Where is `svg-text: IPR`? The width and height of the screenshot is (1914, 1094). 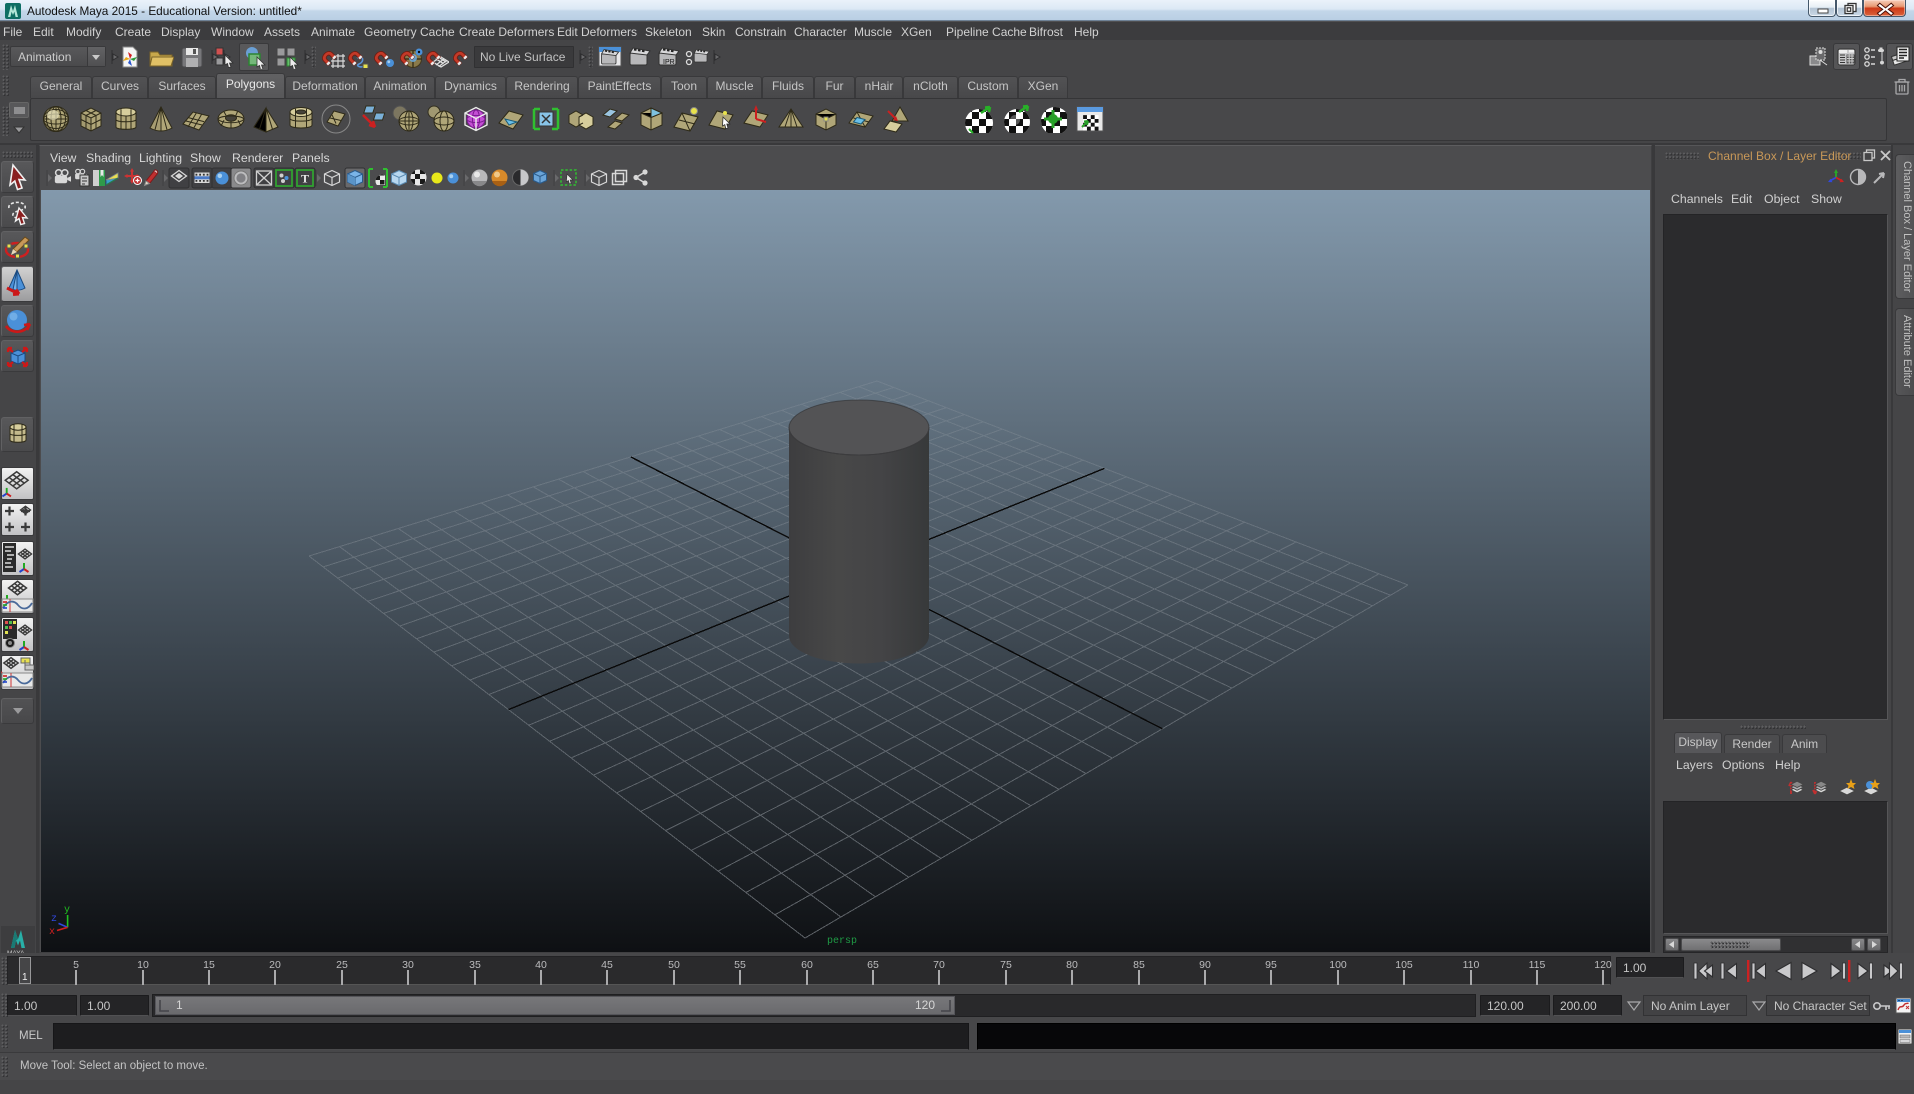
svg-text: IPR is located at coordinates (669, 62).